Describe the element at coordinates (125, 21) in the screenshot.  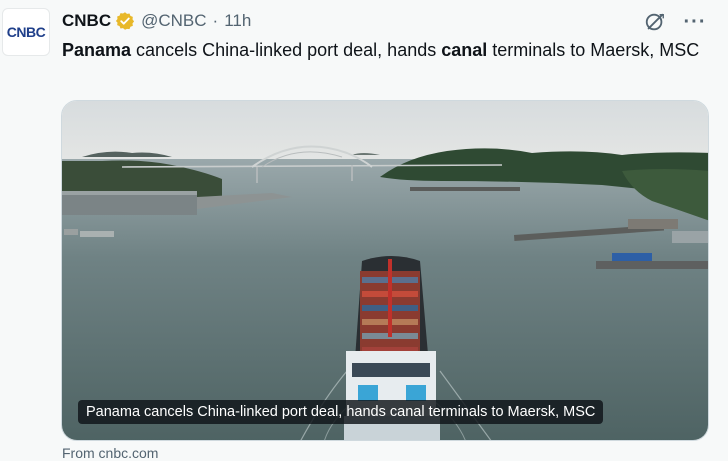
I see `verified-badge-icon` at that location.